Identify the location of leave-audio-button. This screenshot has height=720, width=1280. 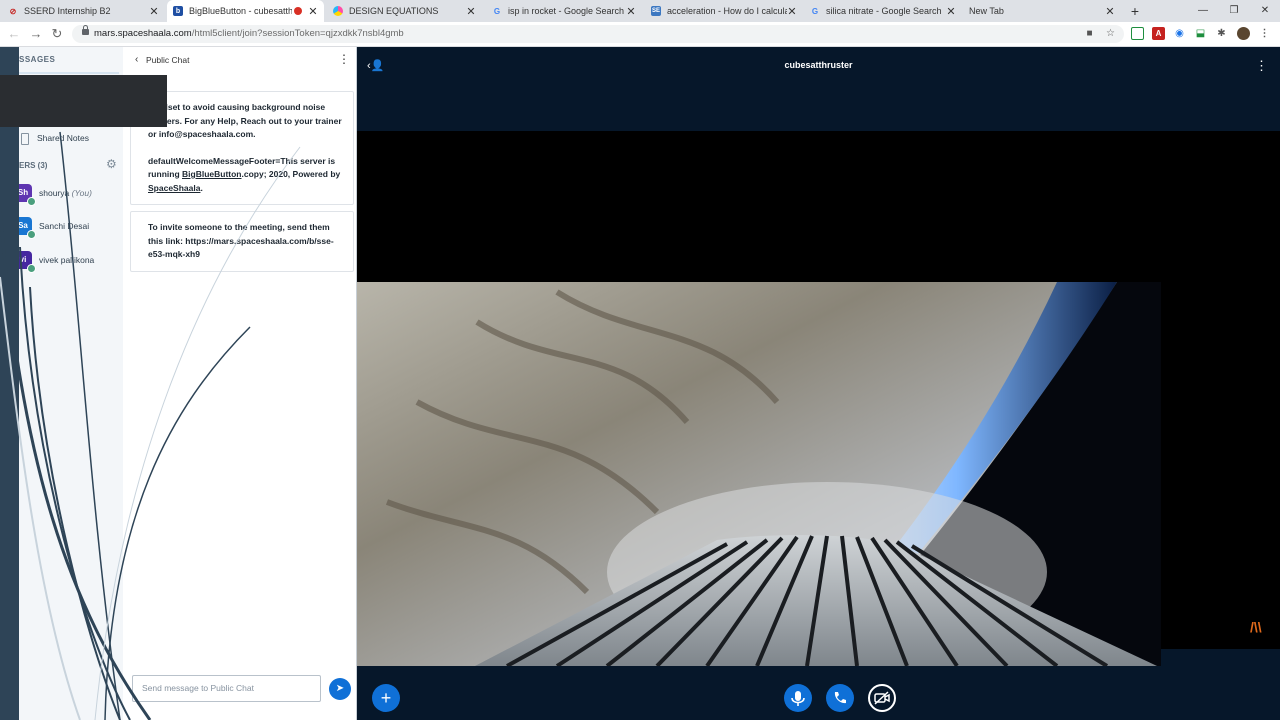
(840, 698).